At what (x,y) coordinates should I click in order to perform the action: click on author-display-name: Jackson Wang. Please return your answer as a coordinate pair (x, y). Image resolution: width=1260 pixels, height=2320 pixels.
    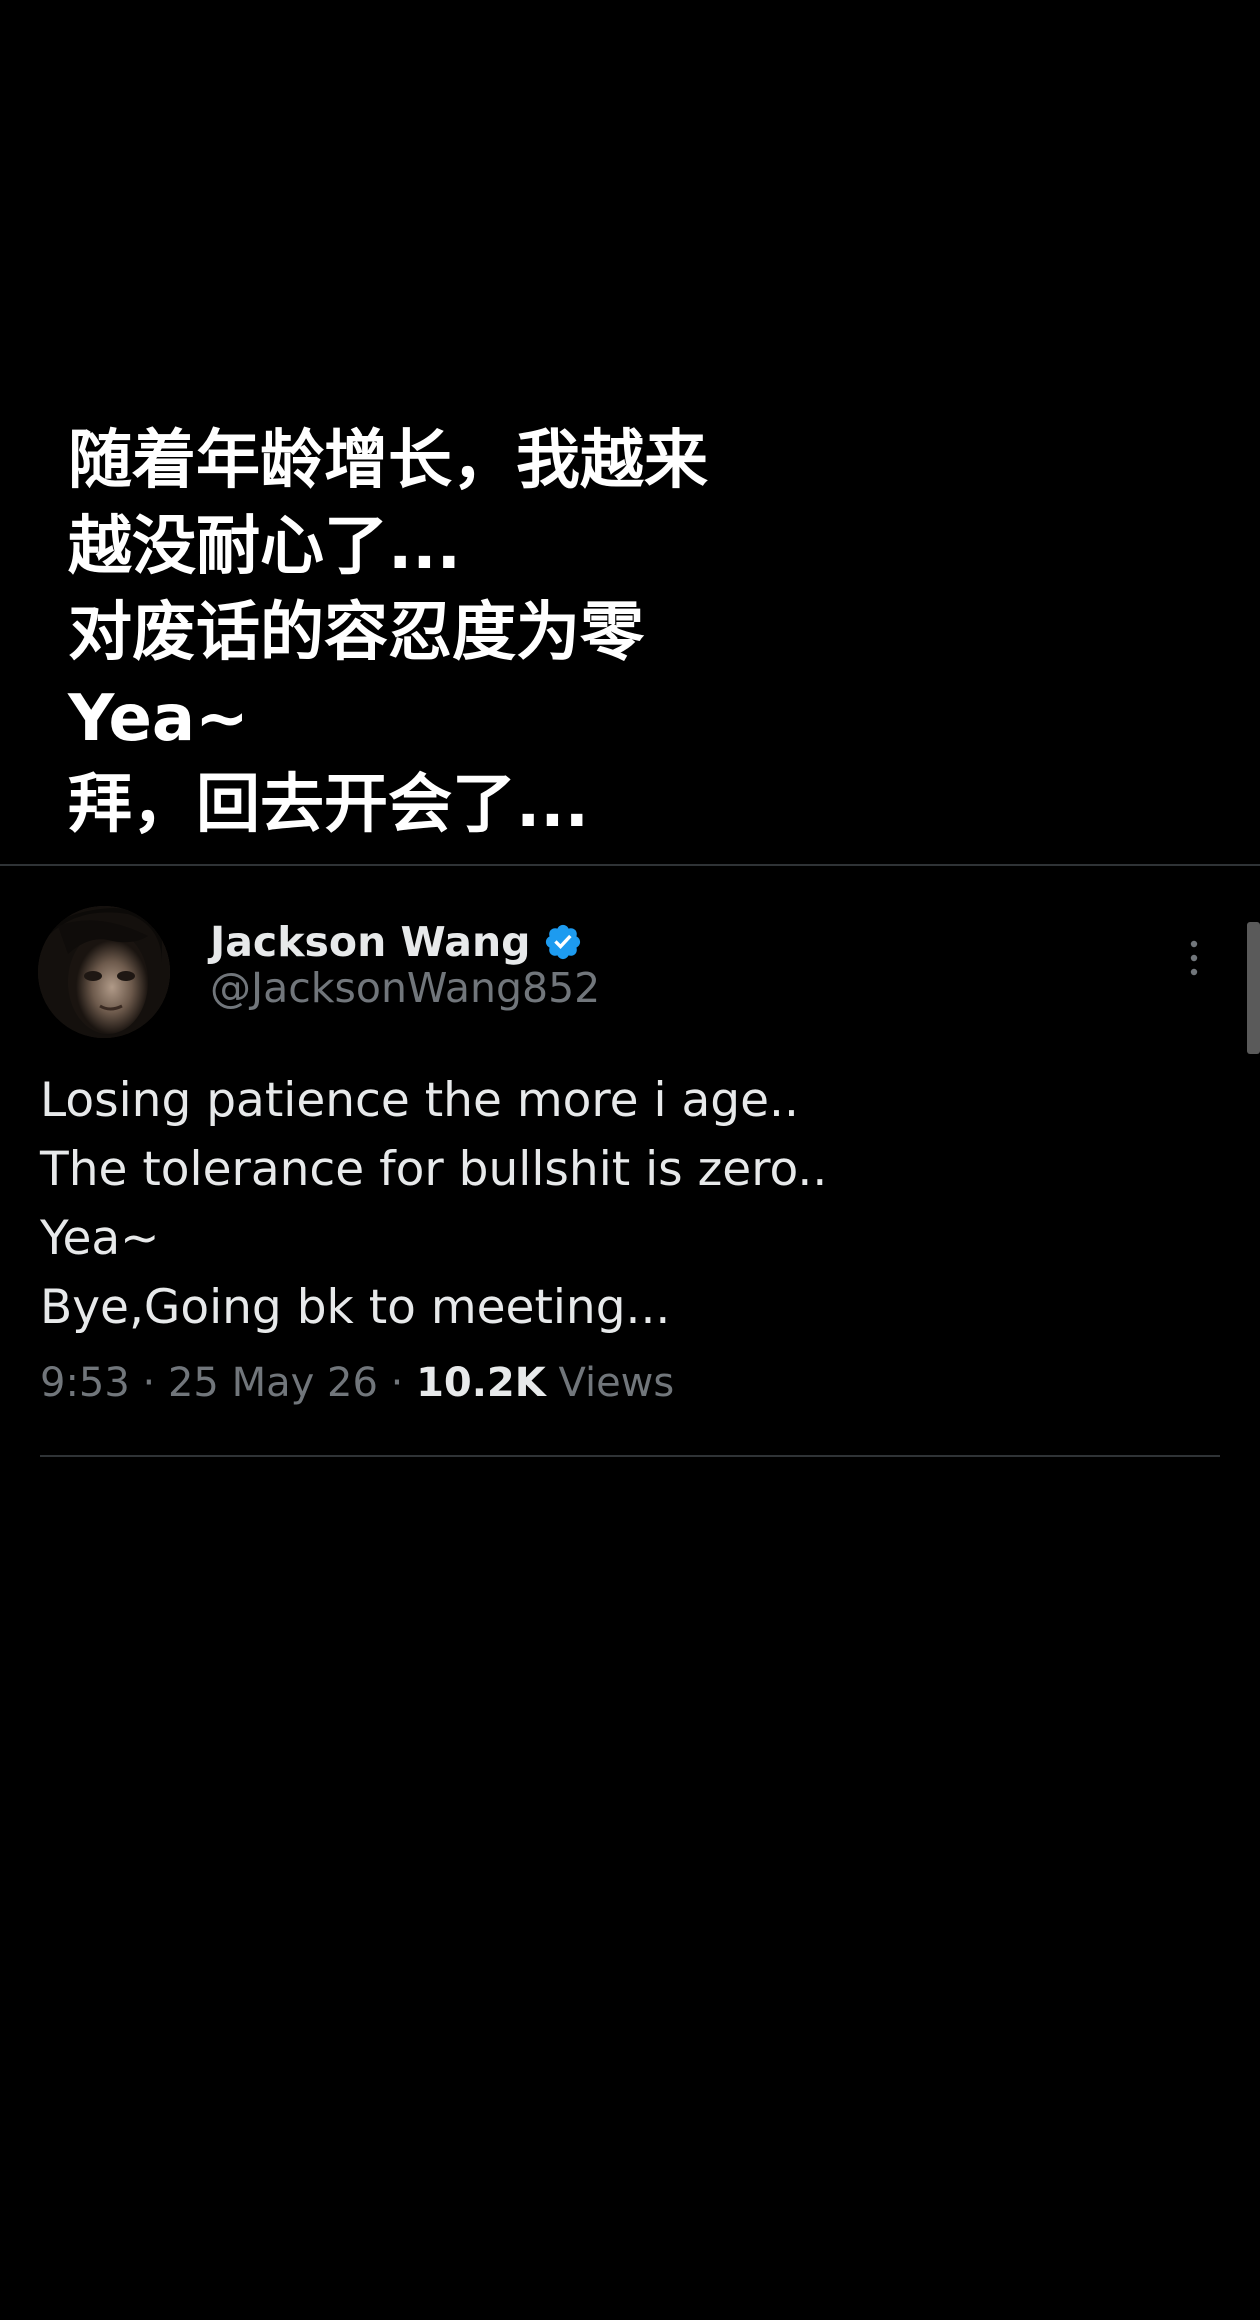
    Looking at the image, I should click on (370, 942).